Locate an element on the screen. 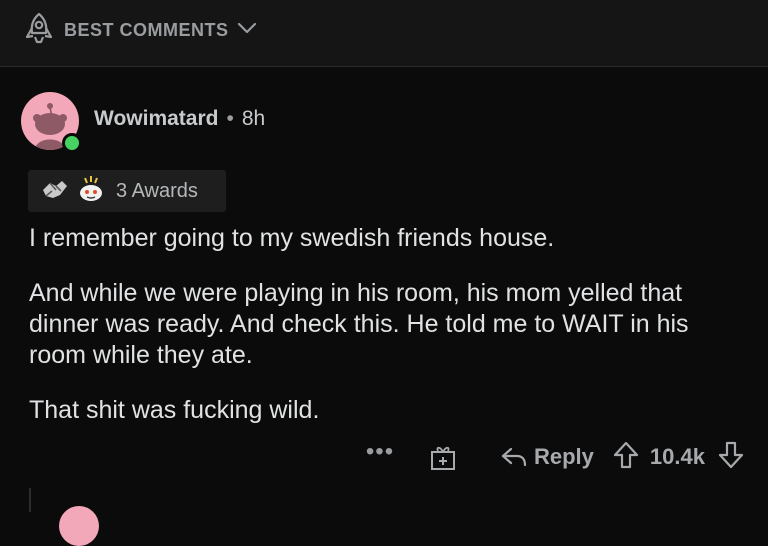 This screenshot has height=546, width=768. gift-icon is located at coordinates (443, 458).